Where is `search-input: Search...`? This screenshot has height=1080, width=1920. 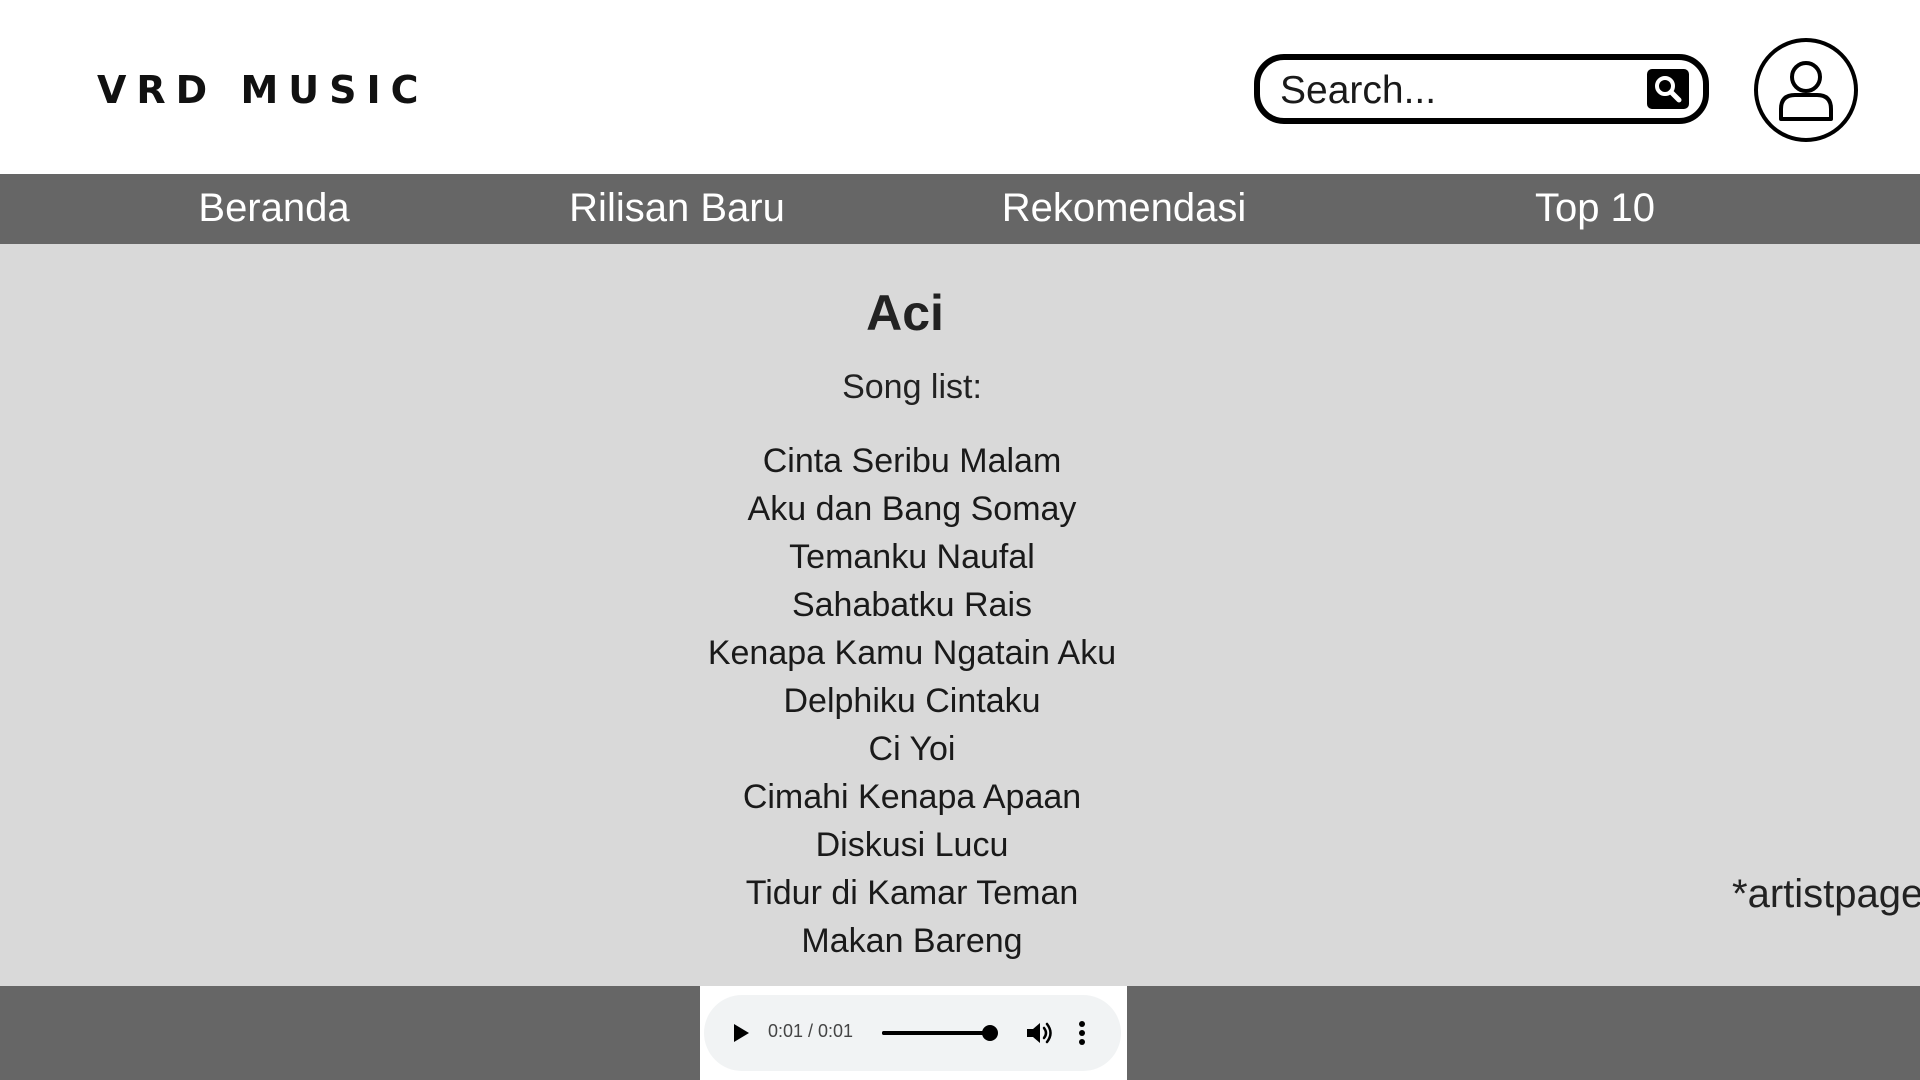
search-input: Search... is located at coordinates (1358, 91).